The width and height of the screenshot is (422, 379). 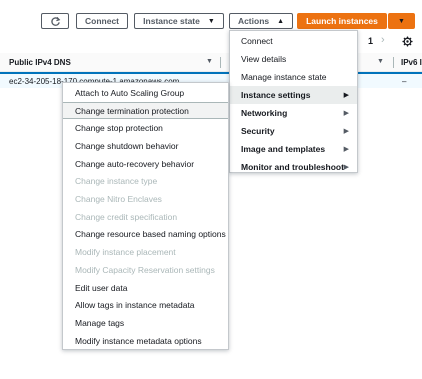 What do you see at coordinates (171, 21) in the screenshot?
I see `instance-state-label: Instance state` at bounding box center [171, 21].